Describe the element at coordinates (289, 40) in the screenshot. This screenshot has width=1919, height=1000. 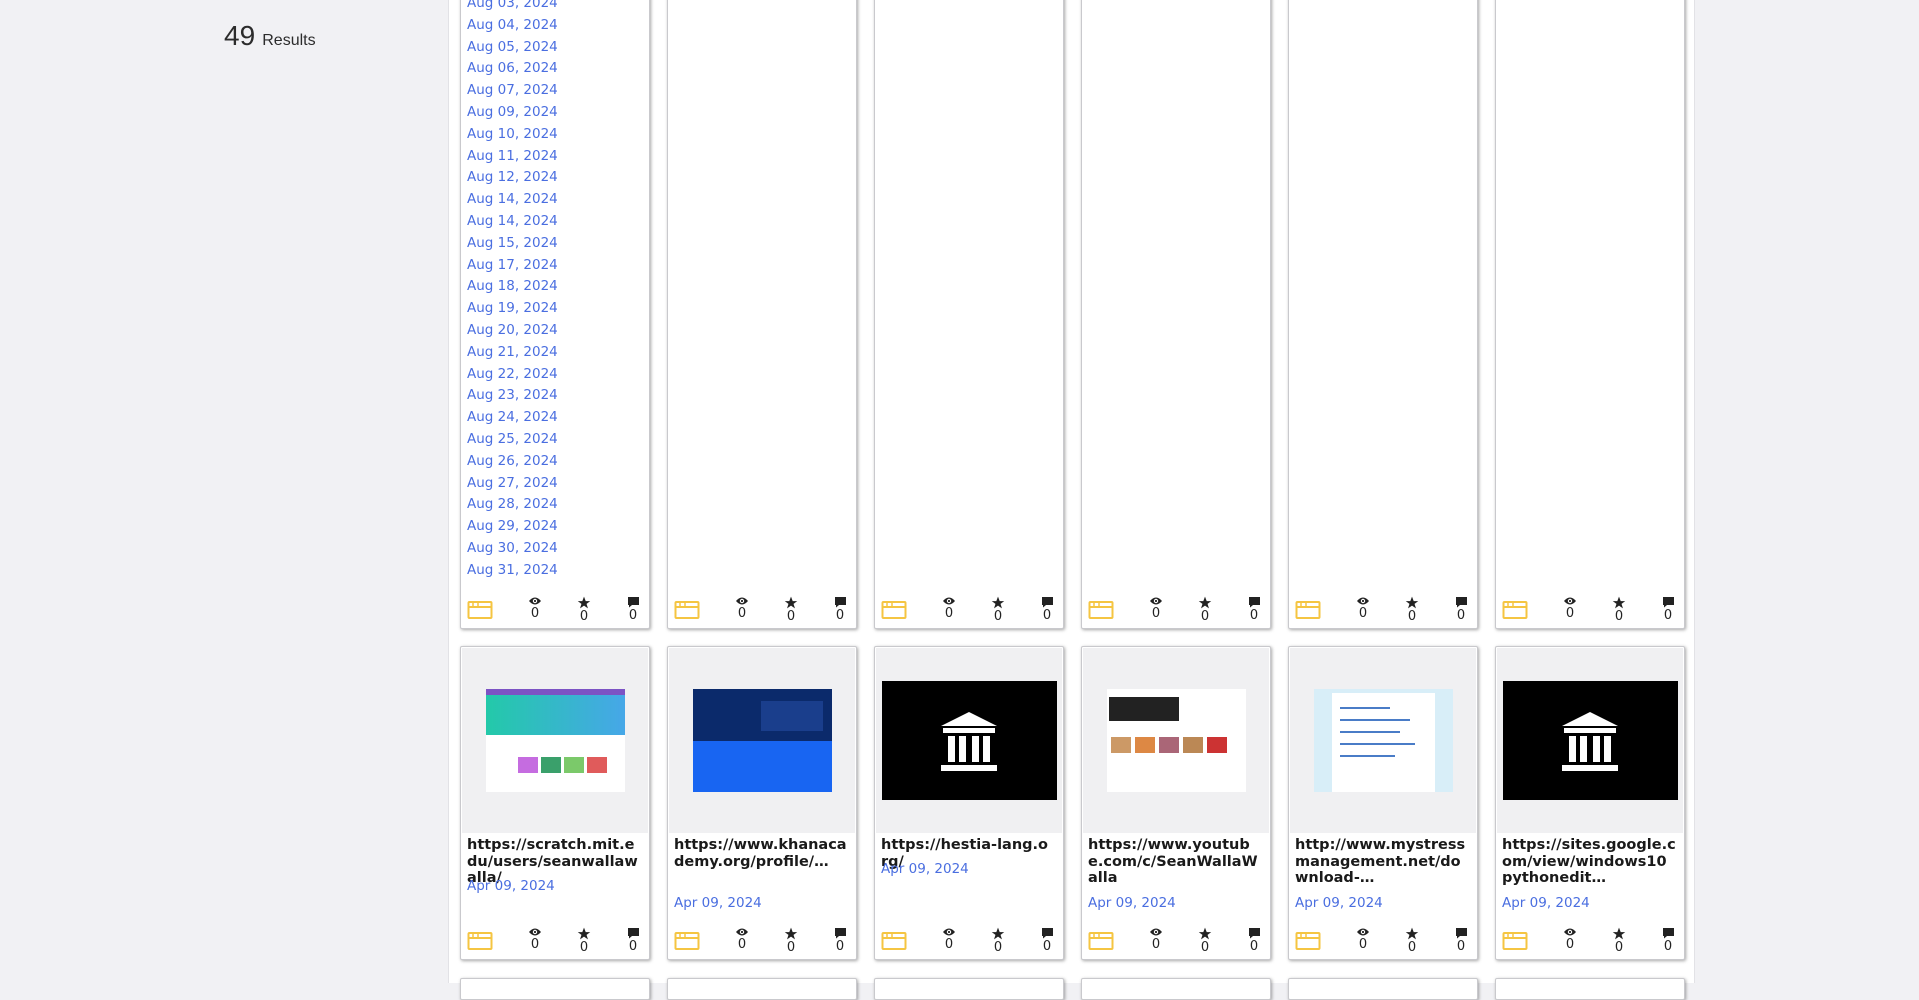
I see `results-label: Results` at that location.